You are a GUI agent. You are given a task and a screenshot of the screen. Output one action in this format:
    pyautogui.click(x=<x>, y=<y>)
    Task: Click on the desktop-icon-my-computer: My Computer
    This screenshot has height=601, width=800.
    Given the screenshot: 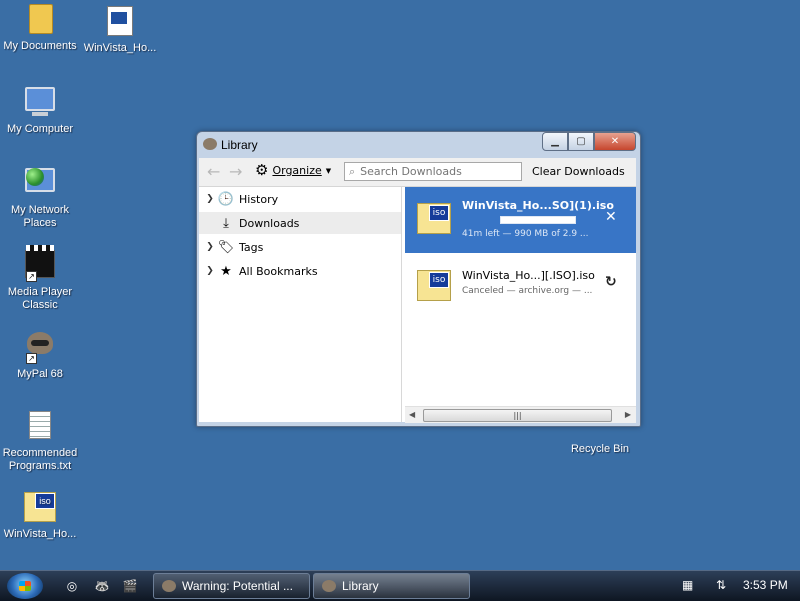 What is the action you would take?
    pyautogui.click(x=40, y=110)
    